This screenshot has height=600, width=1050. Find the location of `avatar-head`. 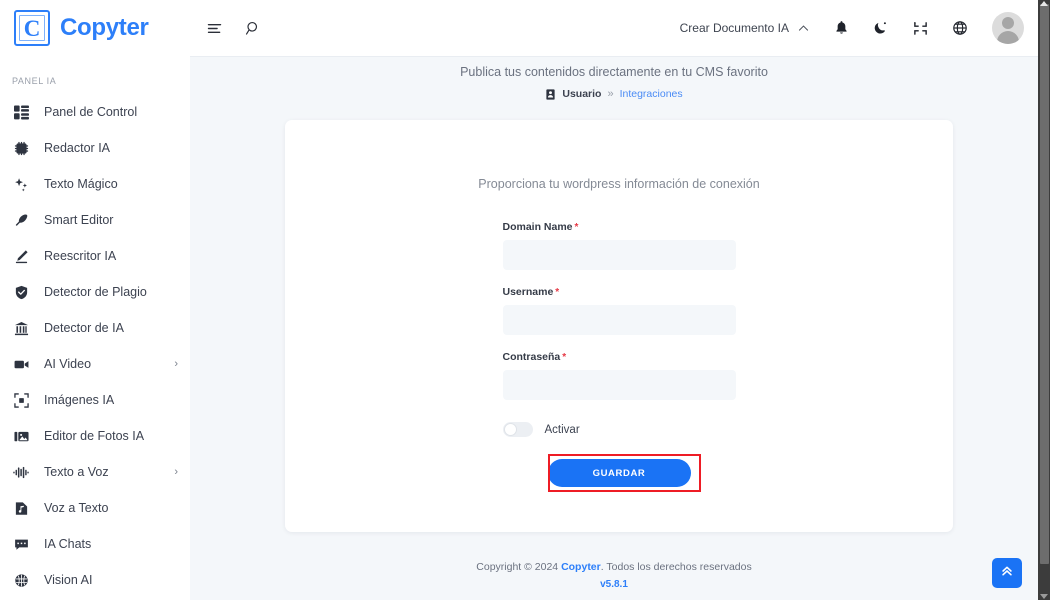

avatar-head is located at coordinates (1008, 23).